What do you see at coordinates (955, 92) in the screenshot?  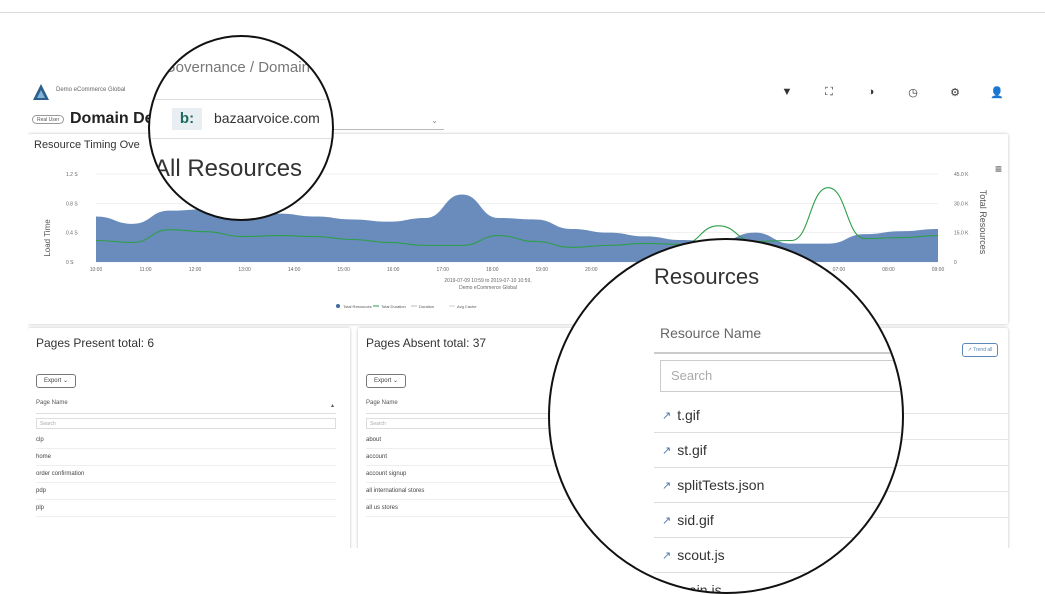 I see `settings-icon: ⚙` at bounding box center [955, 92].